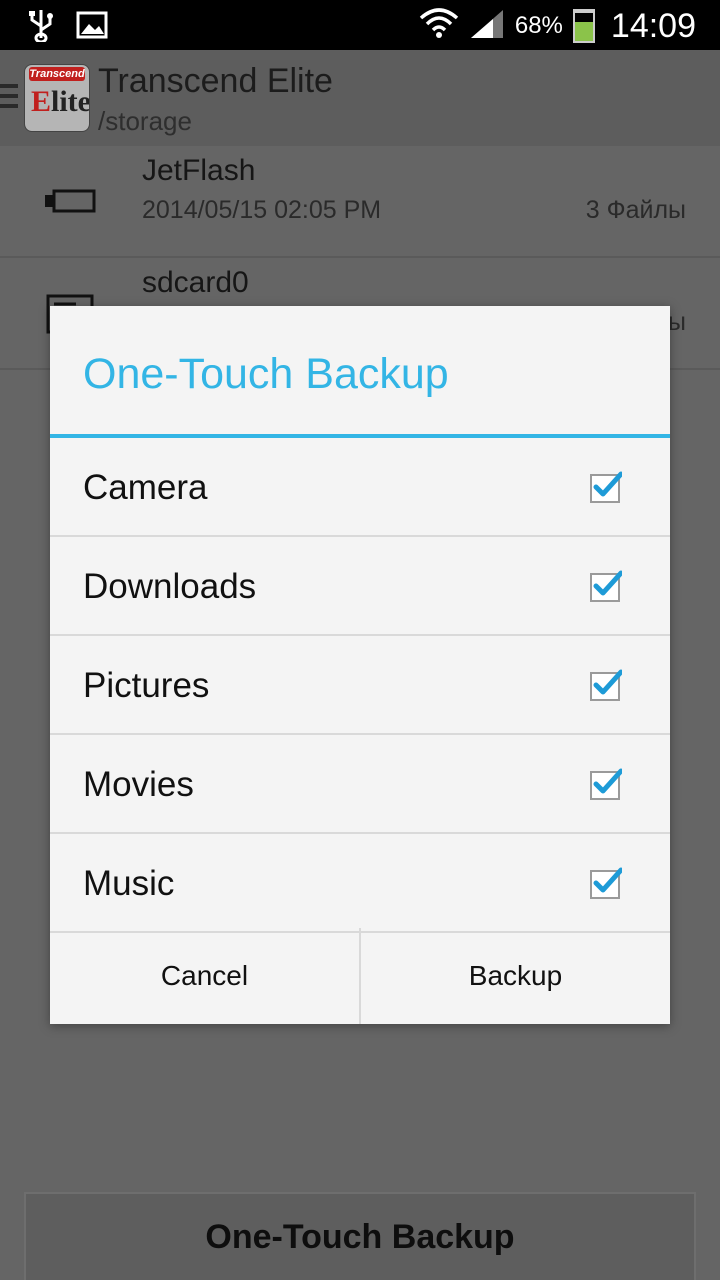 This screenshot has height=1280, width=720. I want to click on wifi-icon, so click(439, 26).